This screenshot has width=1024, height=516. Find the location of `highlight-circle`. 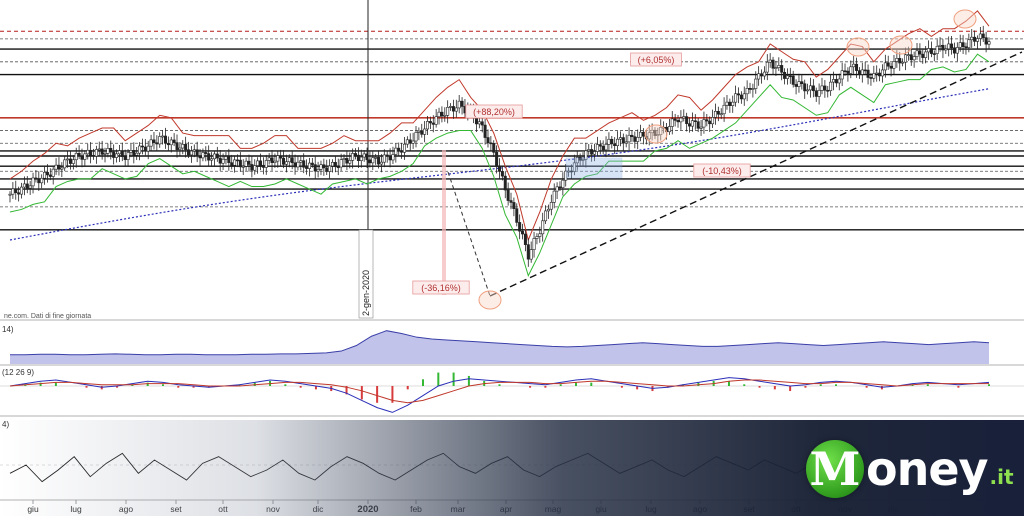

highlight-circle is located at coordinates (656, 134).